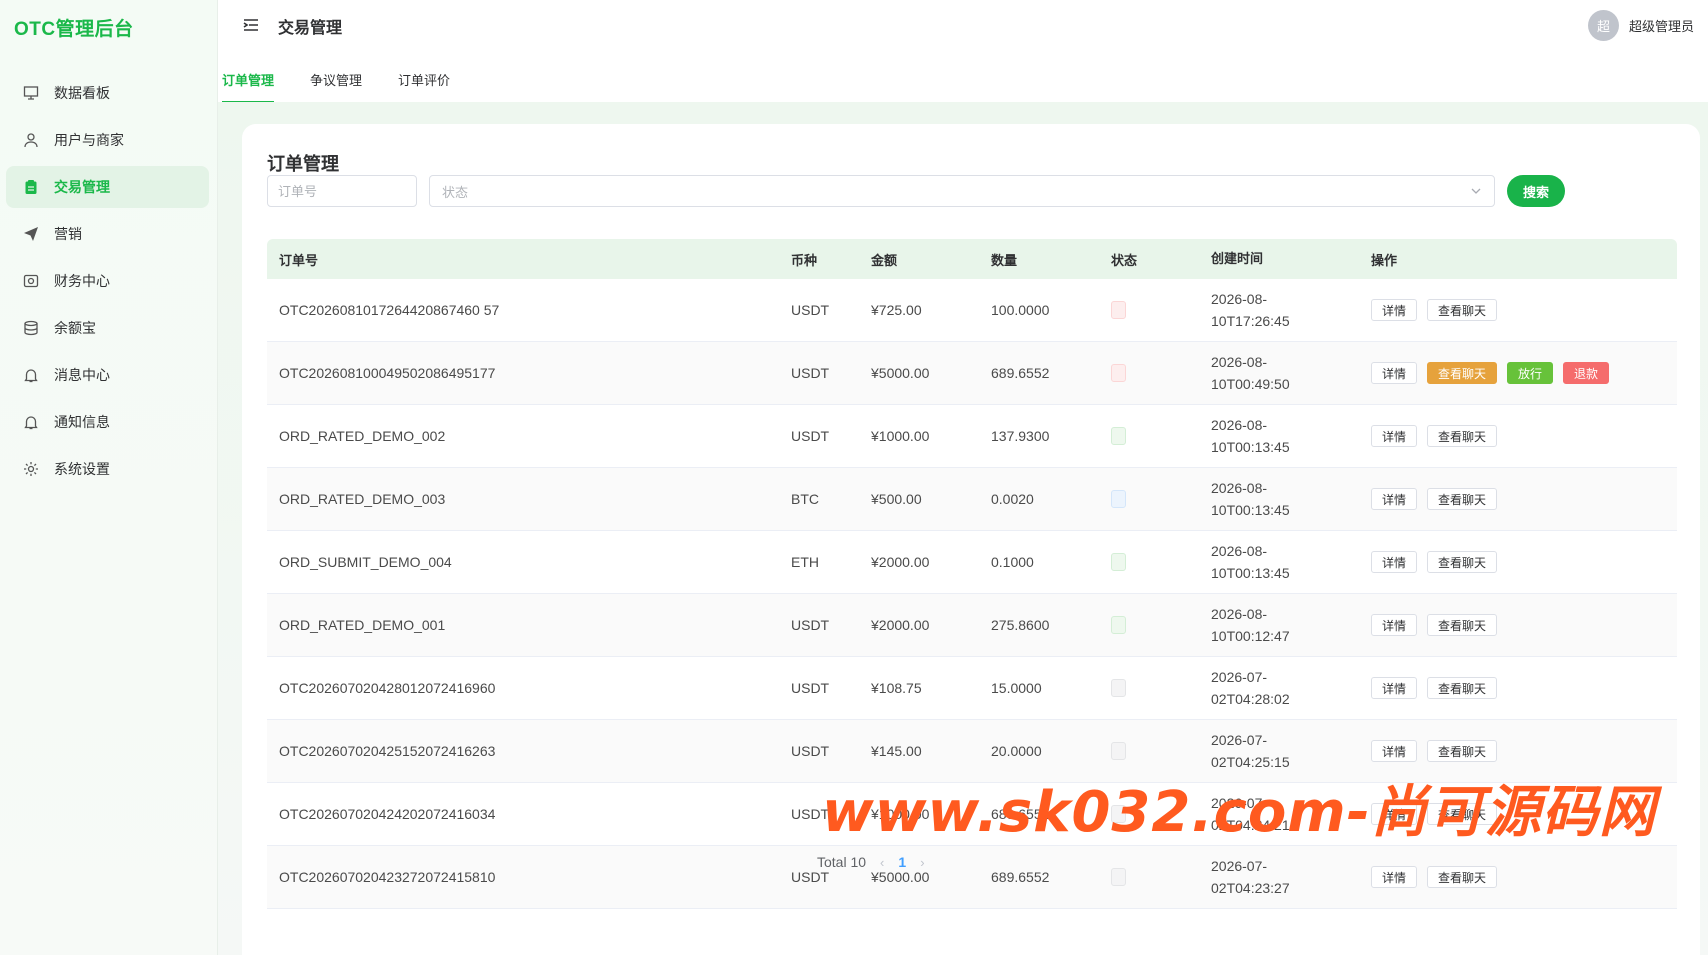  I want to click on column-header: 数量, so click(1004, 260).